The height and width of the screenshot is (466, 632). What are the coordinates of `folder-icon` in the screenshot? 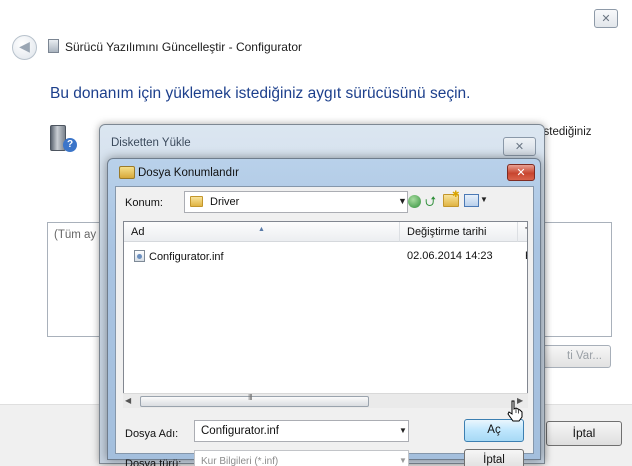 It's located at (196, 201).